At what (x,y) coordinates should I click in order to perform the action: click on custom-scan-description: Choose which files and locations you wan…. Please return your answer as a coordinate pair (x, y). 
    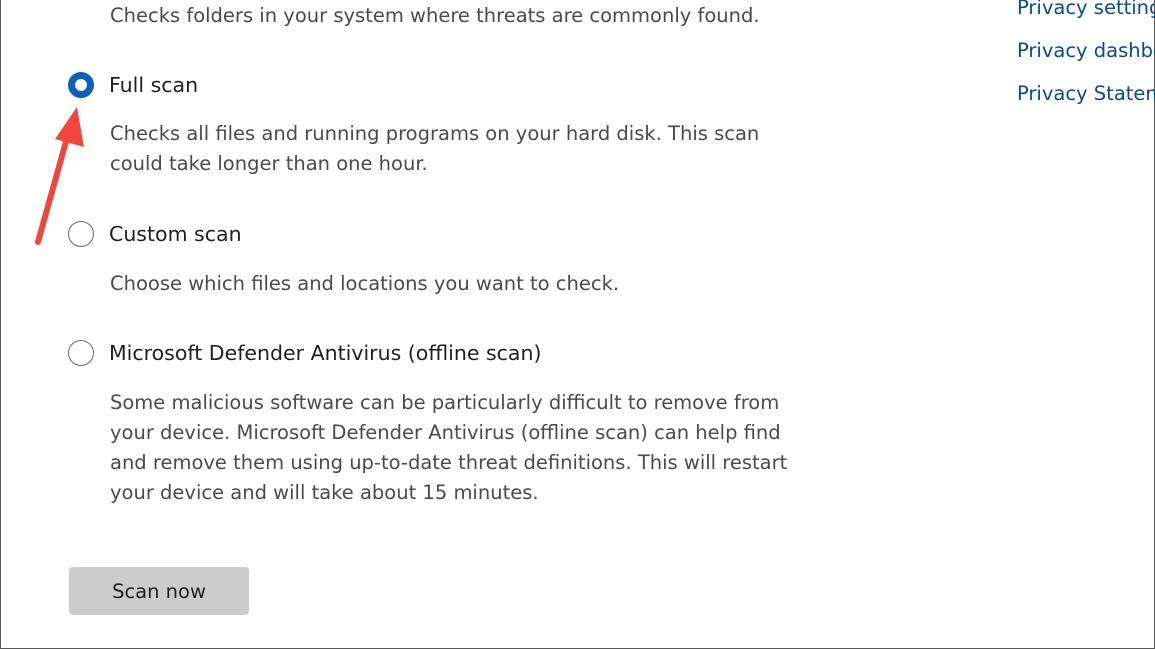
    Looking at the image, I should click on (460, 284).